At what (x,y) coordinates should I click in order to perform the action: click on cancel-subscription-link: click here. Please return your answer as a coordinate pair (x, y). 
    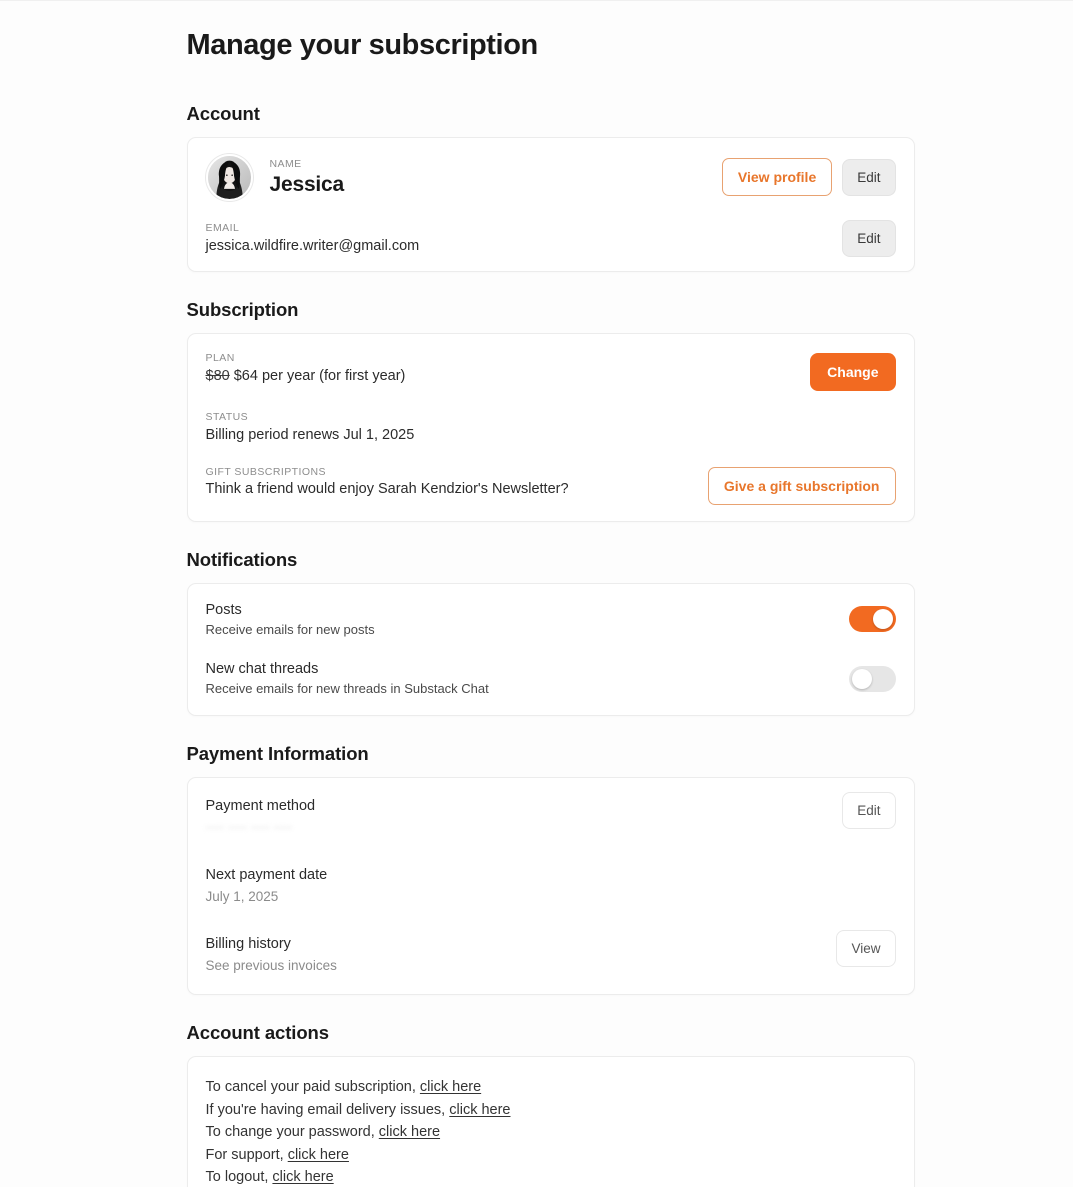
    Looking at the image, I should click on (450, 1087).